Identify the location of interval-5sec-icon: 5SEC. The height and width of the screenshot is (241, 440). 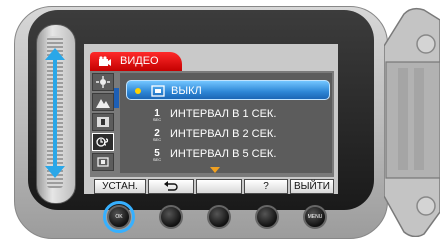
(157, 154).